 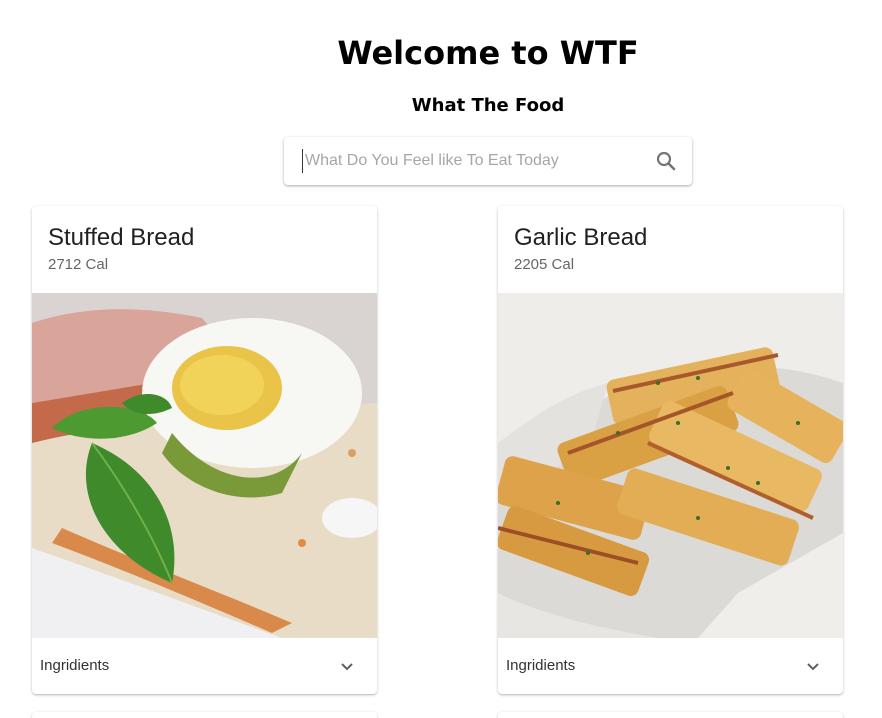 What do you see at coordinates (488, 105) in the screenshot?
I see `page-subtitle: What The Food` at bounding box center [488, 105].